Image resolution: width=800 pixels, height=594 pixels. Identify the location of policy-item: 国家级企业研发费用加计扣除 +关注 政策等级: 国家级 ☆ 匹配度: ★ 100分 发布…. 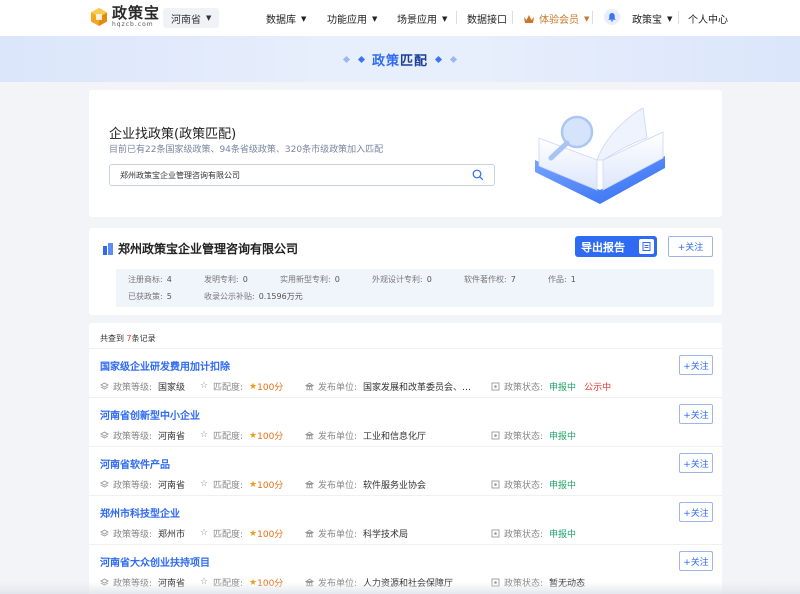
(405, 372).